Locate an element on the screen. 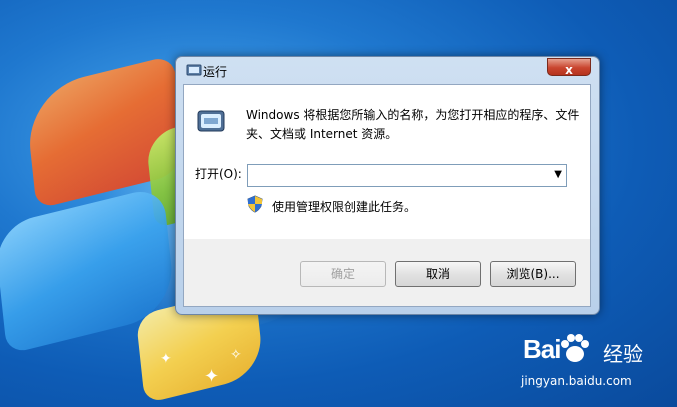 The height and width of the screenshot is (407, 677). close-button: x is located at coordinates (569, 67).